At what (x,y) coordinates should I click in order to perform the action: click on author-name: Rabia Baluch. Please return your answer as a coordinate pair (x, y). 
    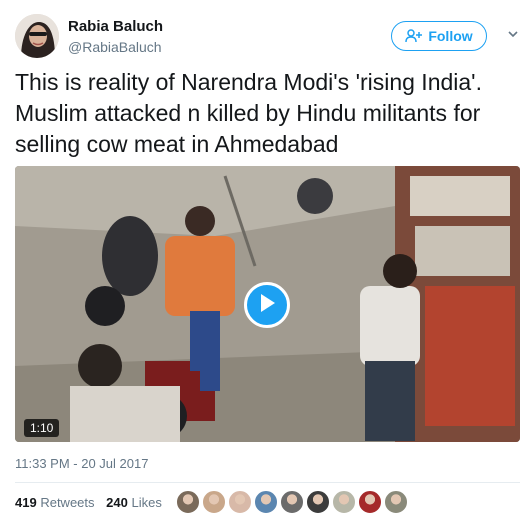
    Looking at the image, I should click on (115, 26).